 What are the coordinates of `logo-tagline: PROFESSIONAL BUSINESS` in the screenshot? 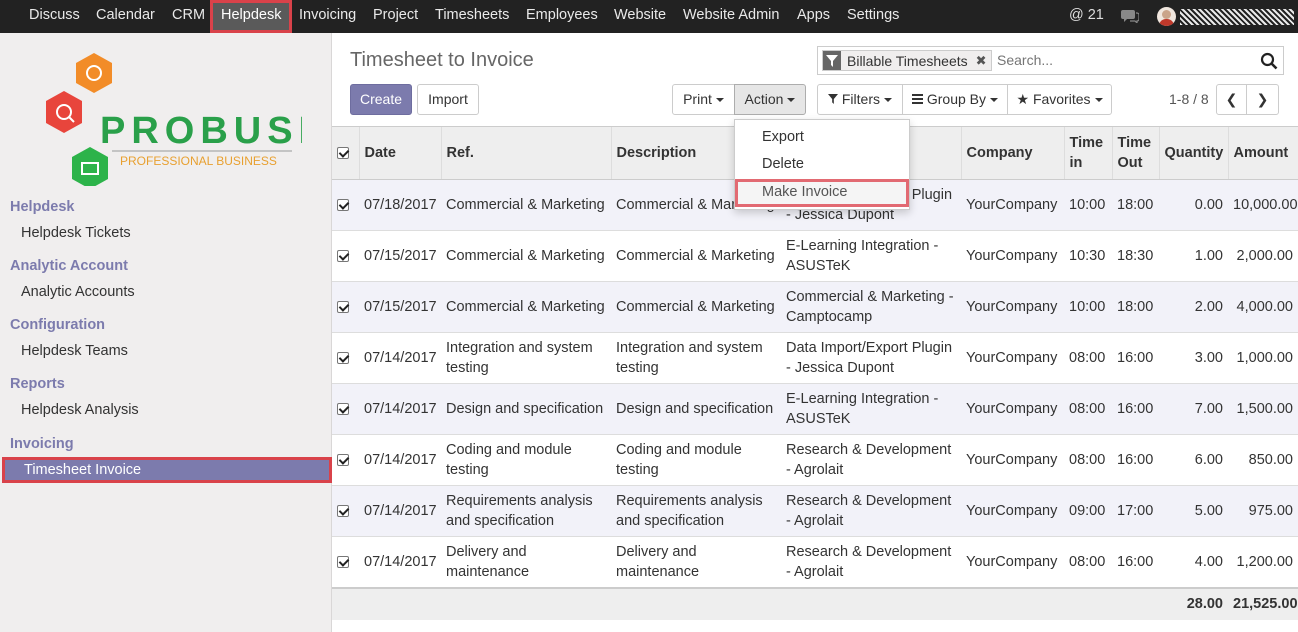 It's located at (198, 161).